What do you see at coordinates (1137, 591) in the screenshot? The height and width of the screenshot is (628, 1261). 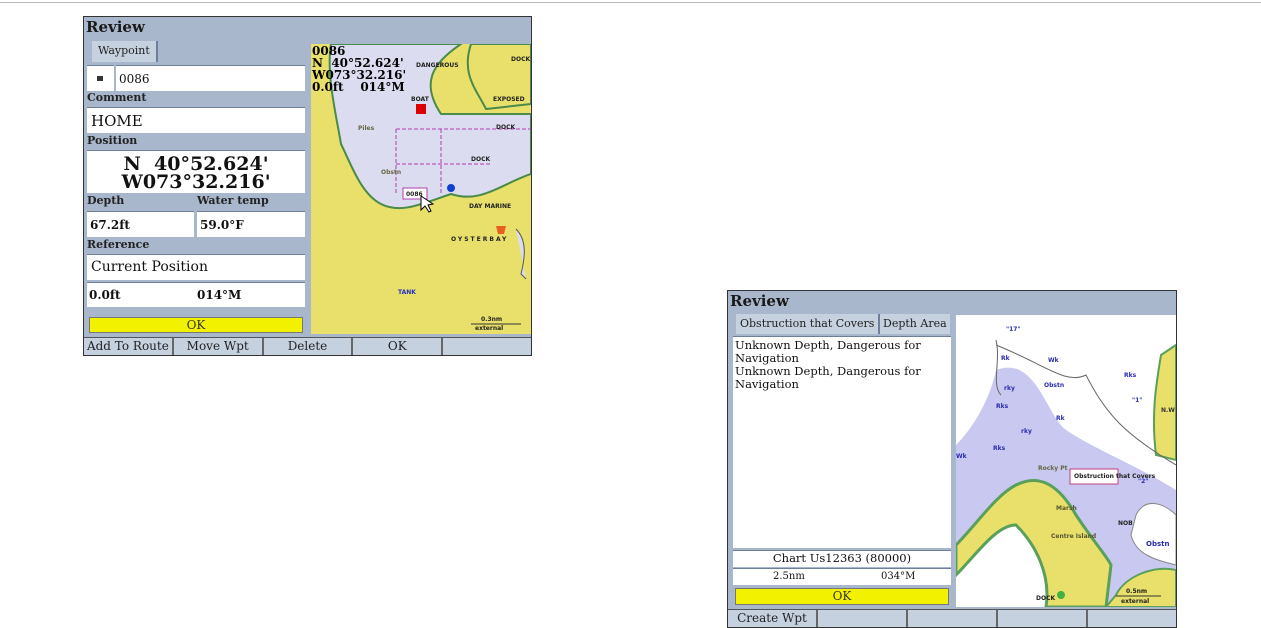 I see `map-scale: 0.5nm` at bounding box center [1137, 591].